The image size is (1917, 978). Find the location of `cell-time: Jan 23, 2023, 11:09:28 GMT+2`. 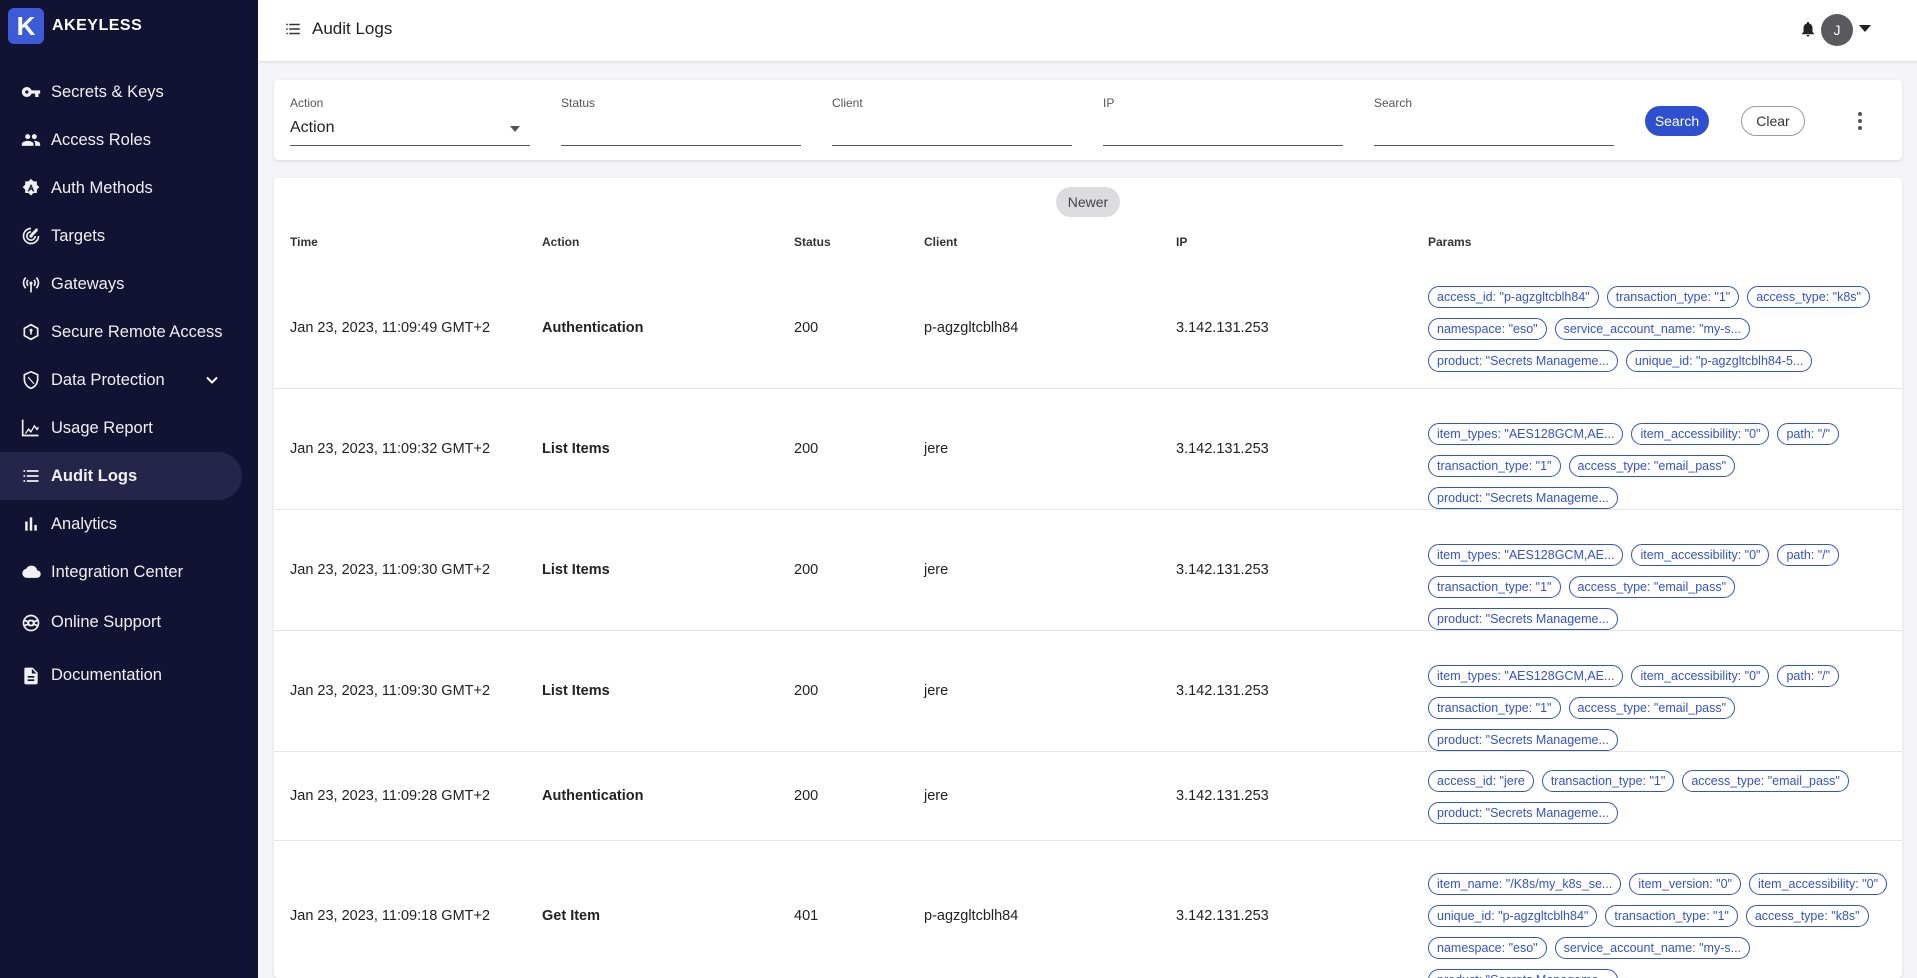

cell-time: Jan 23, 2023, 11:09:28 GMT+2 is located at coordinates (390, 796).